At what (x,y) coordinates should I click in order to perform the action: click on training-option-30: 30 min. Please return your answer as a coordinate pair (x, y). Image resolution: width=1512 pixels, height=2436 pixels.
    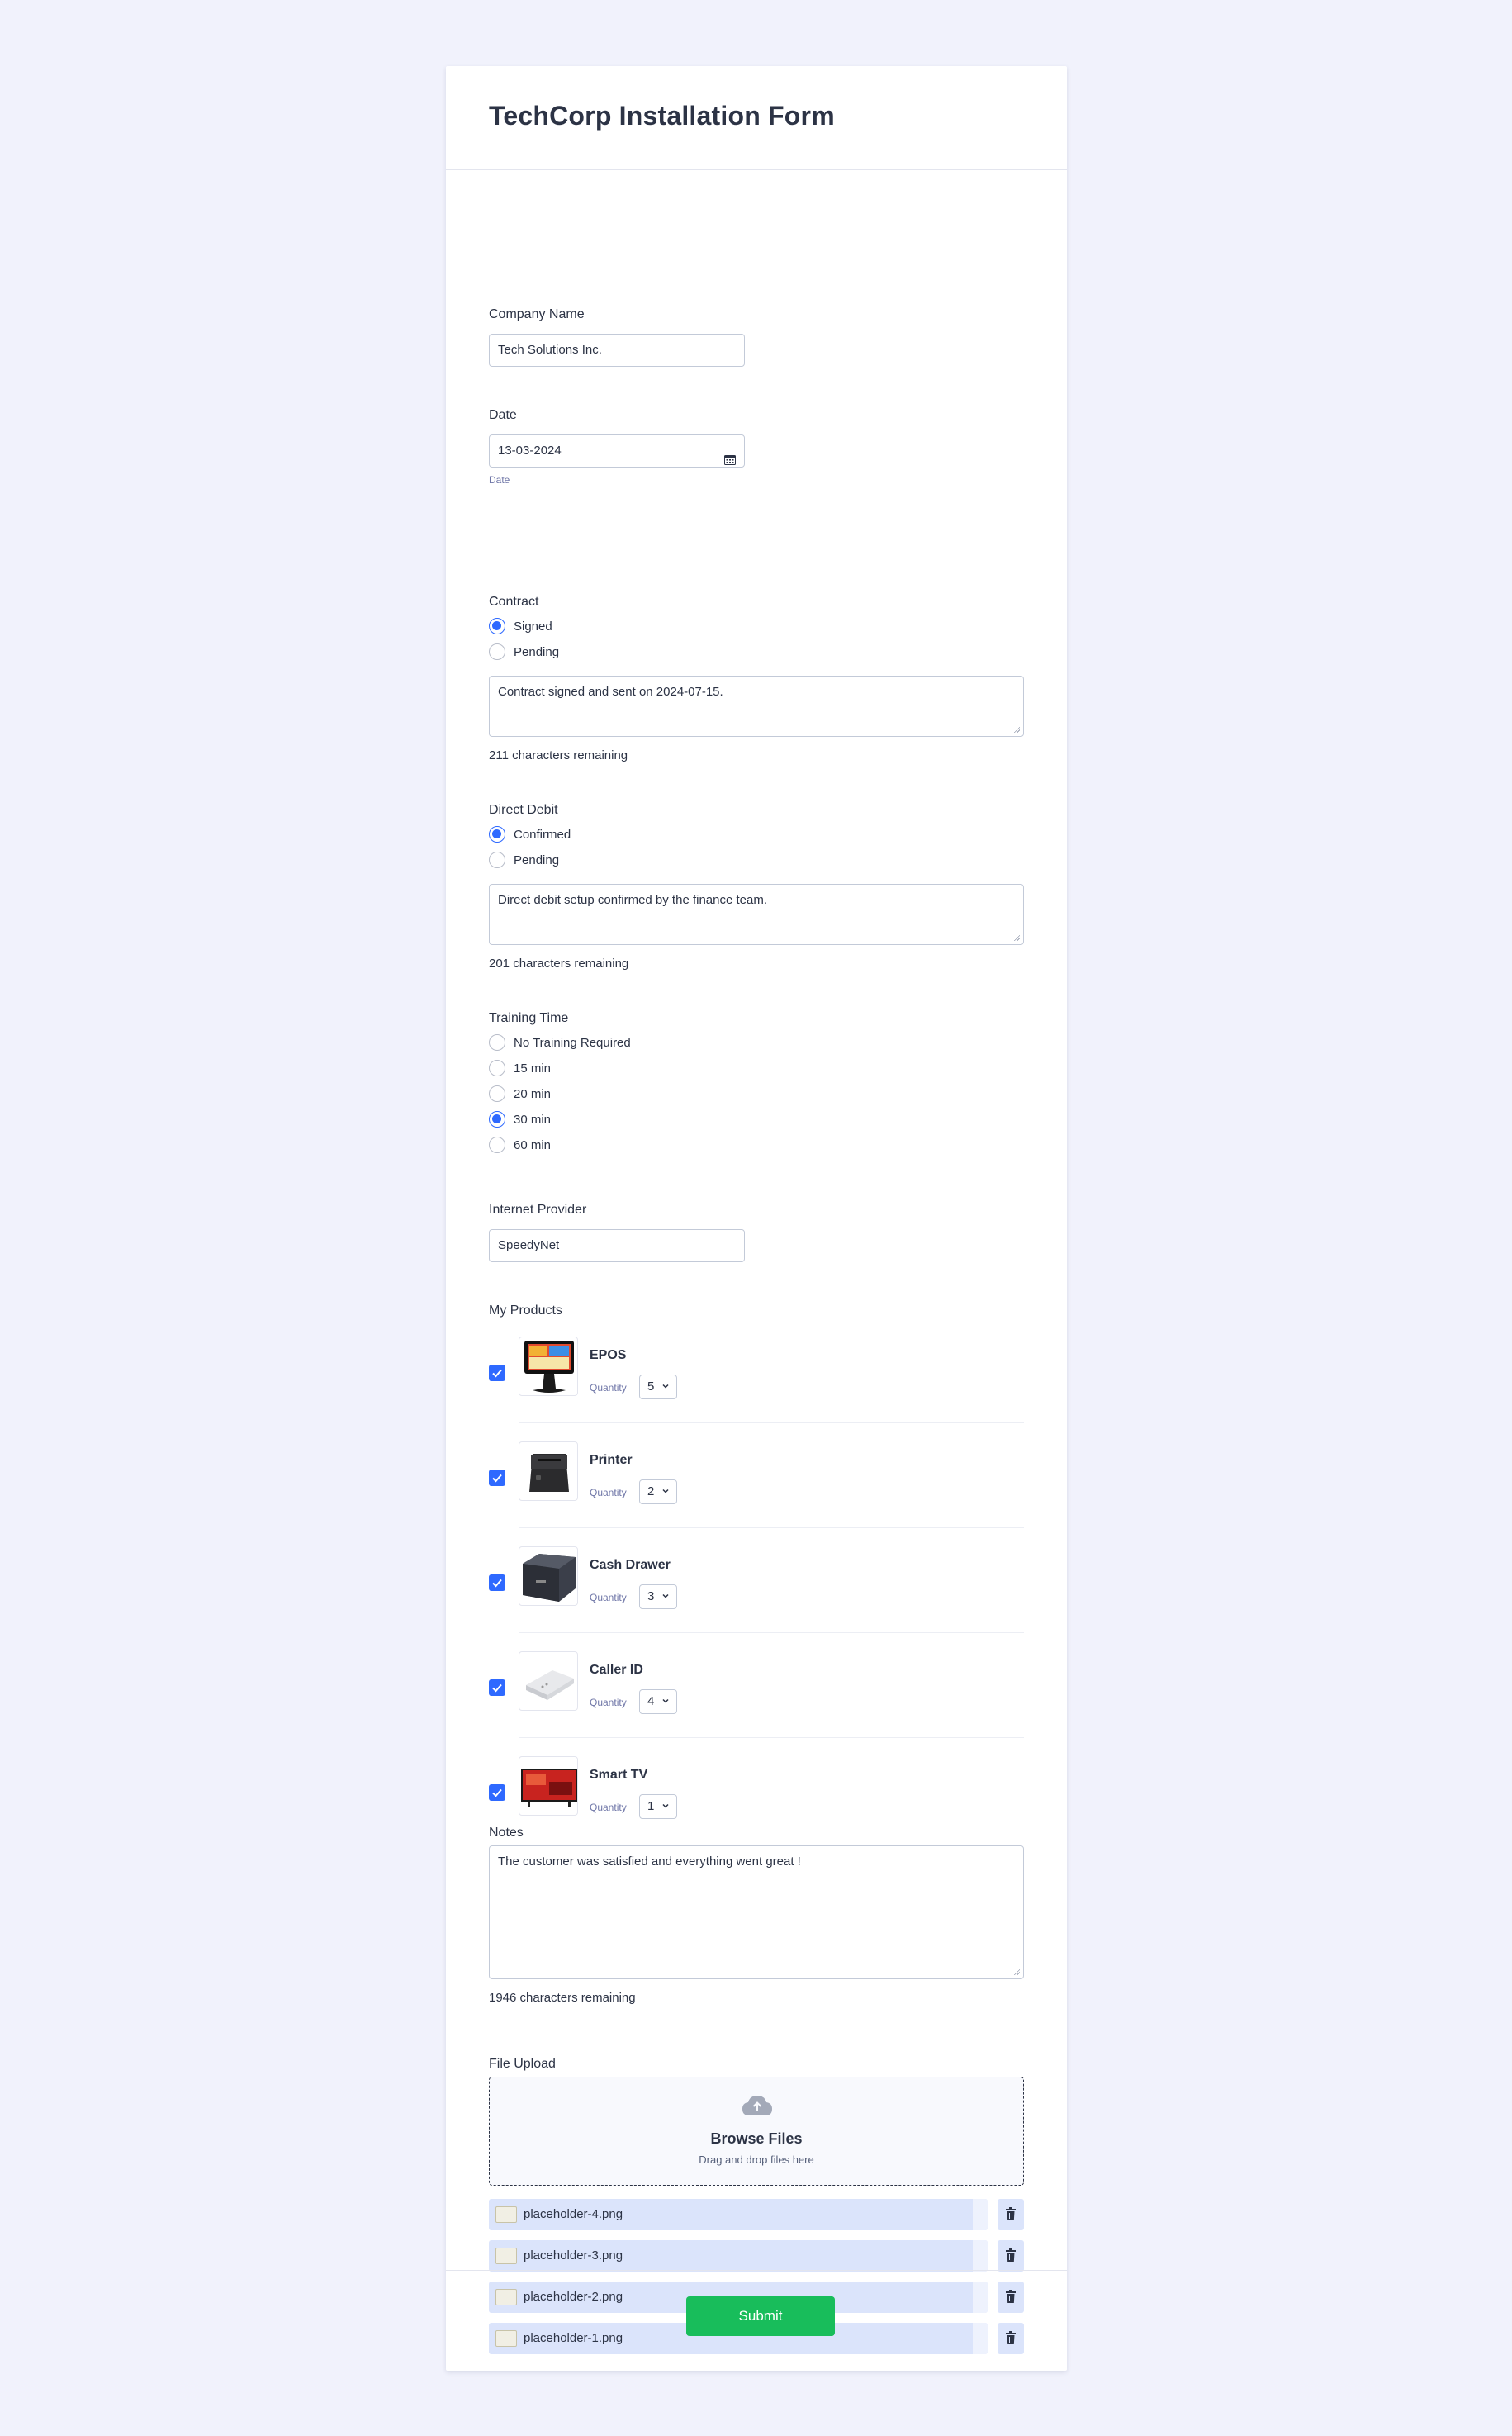
    Looking at the image, I should click on (520, 1119).